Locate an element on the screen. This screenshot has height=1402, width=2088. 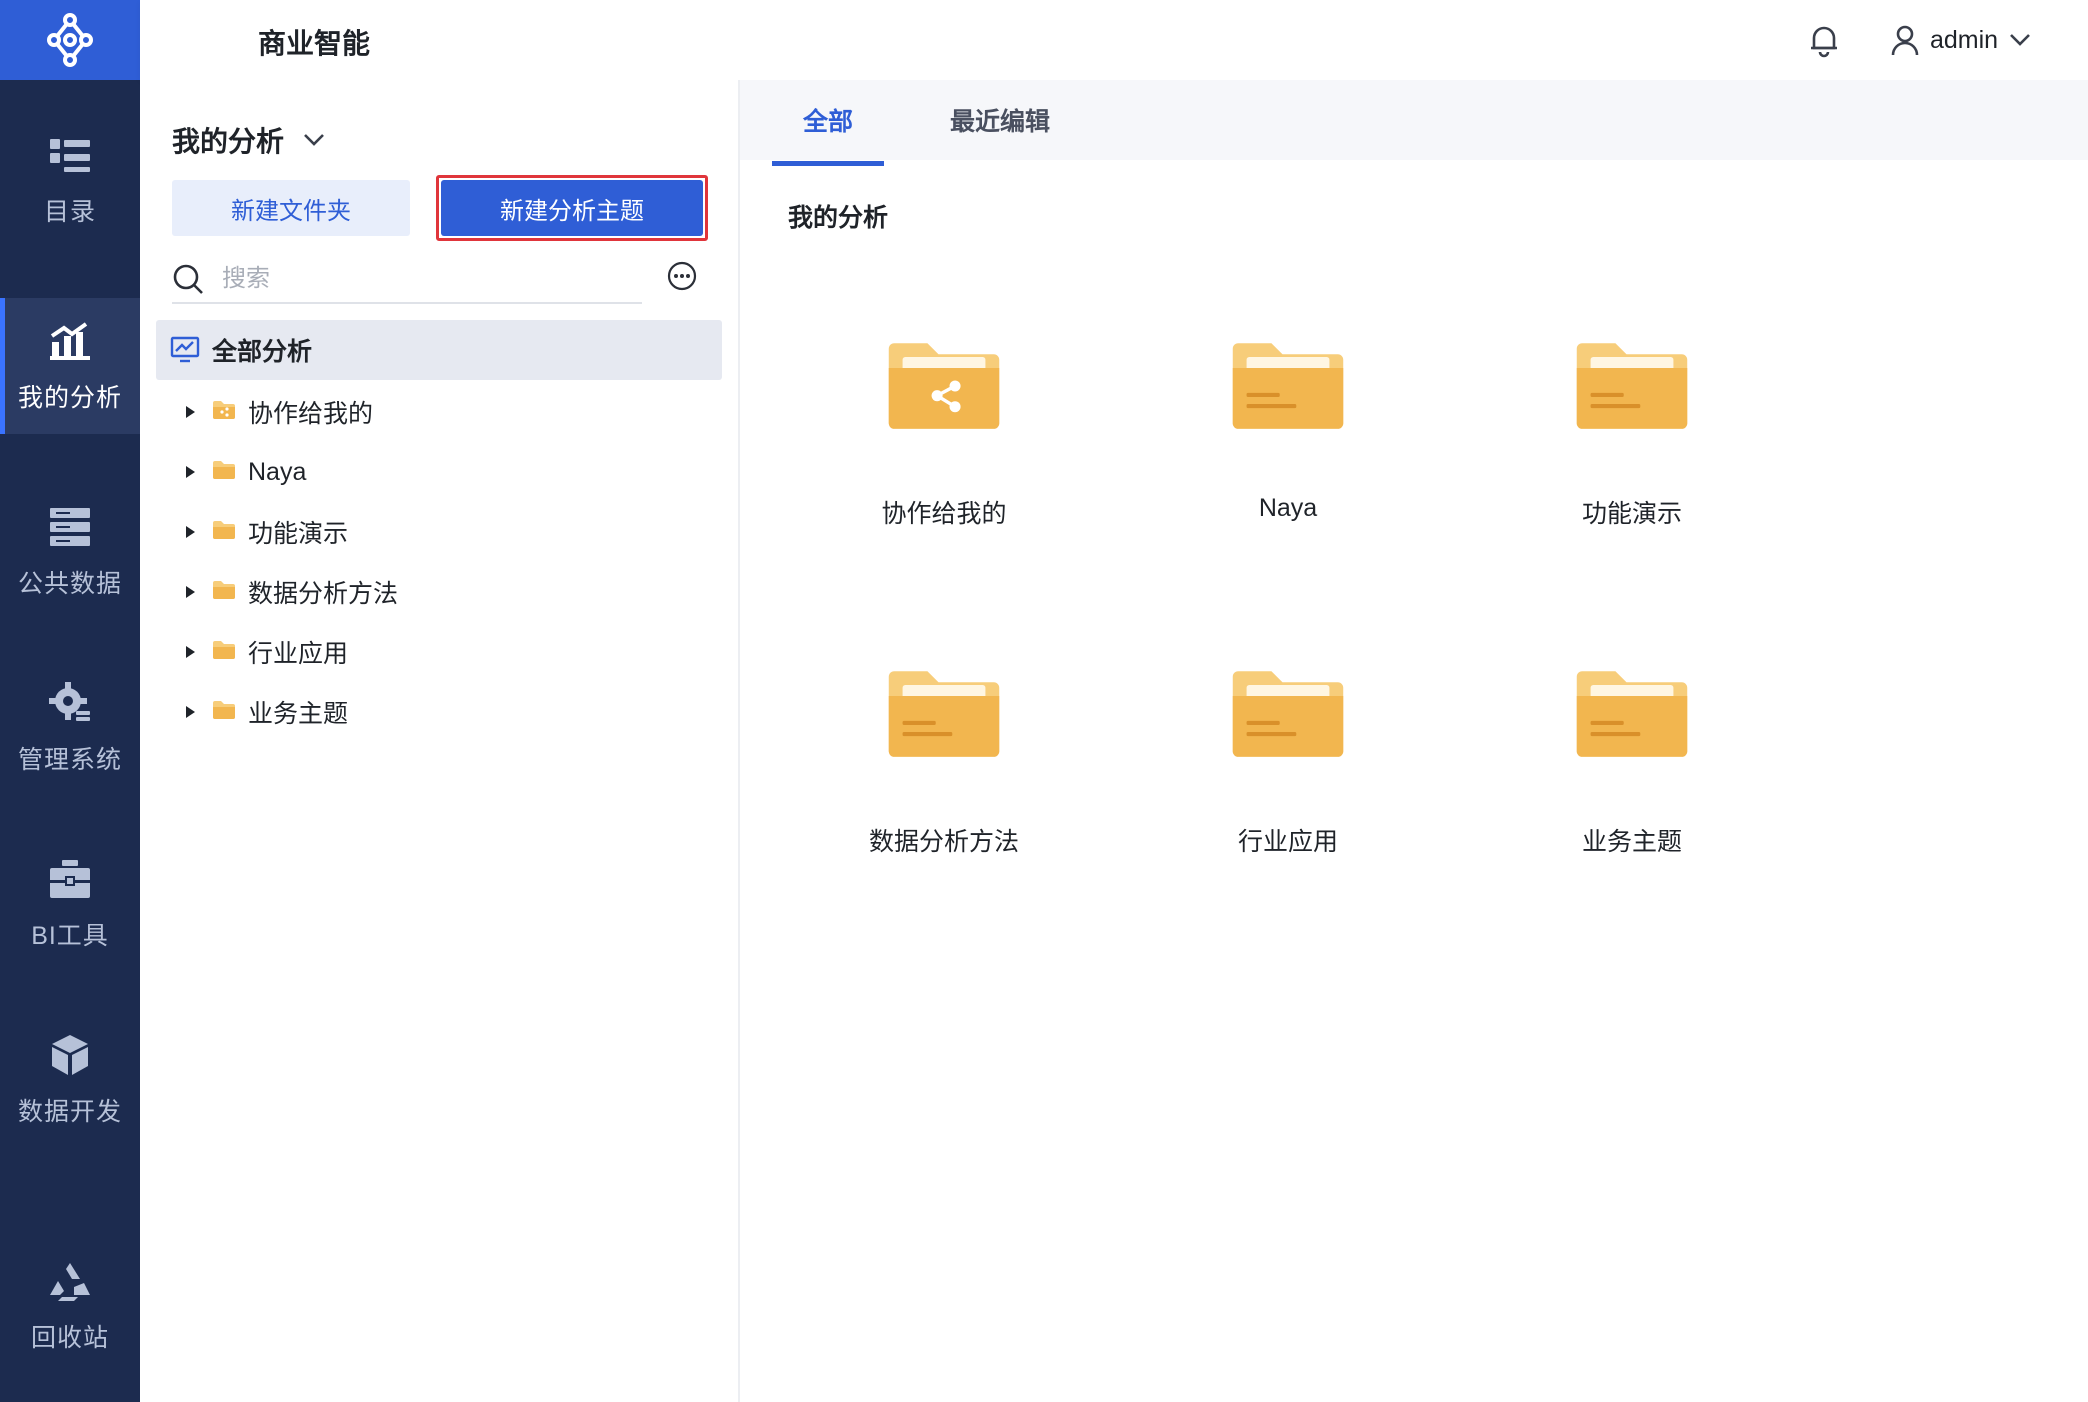
rail-label: BI工具 is located at coordinates (70, 936).